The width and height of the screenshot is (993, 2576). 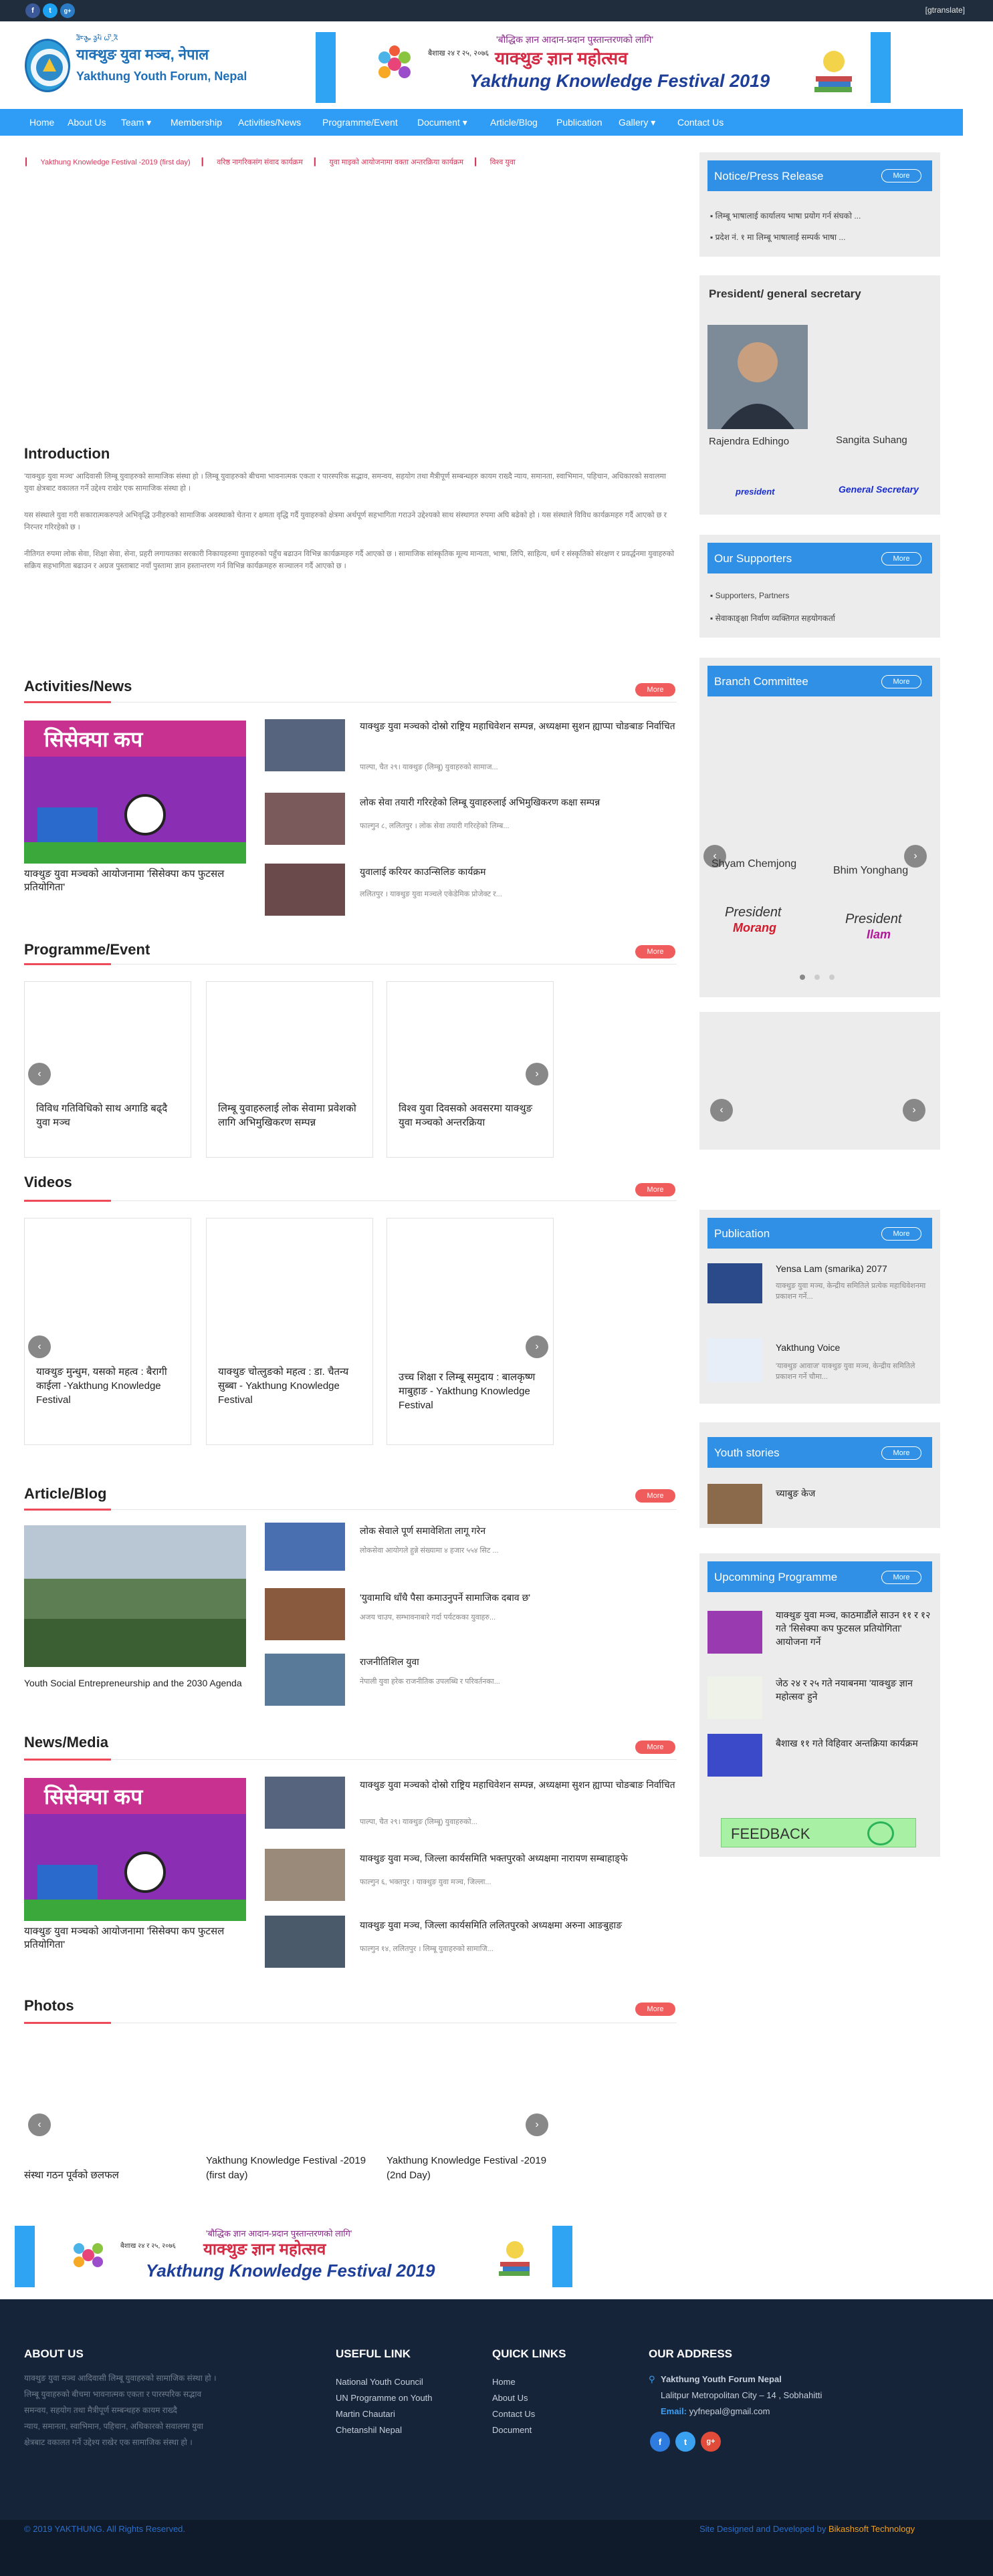 I want to click on footer-facebook-icon: f, so click(x=660, y=2442).